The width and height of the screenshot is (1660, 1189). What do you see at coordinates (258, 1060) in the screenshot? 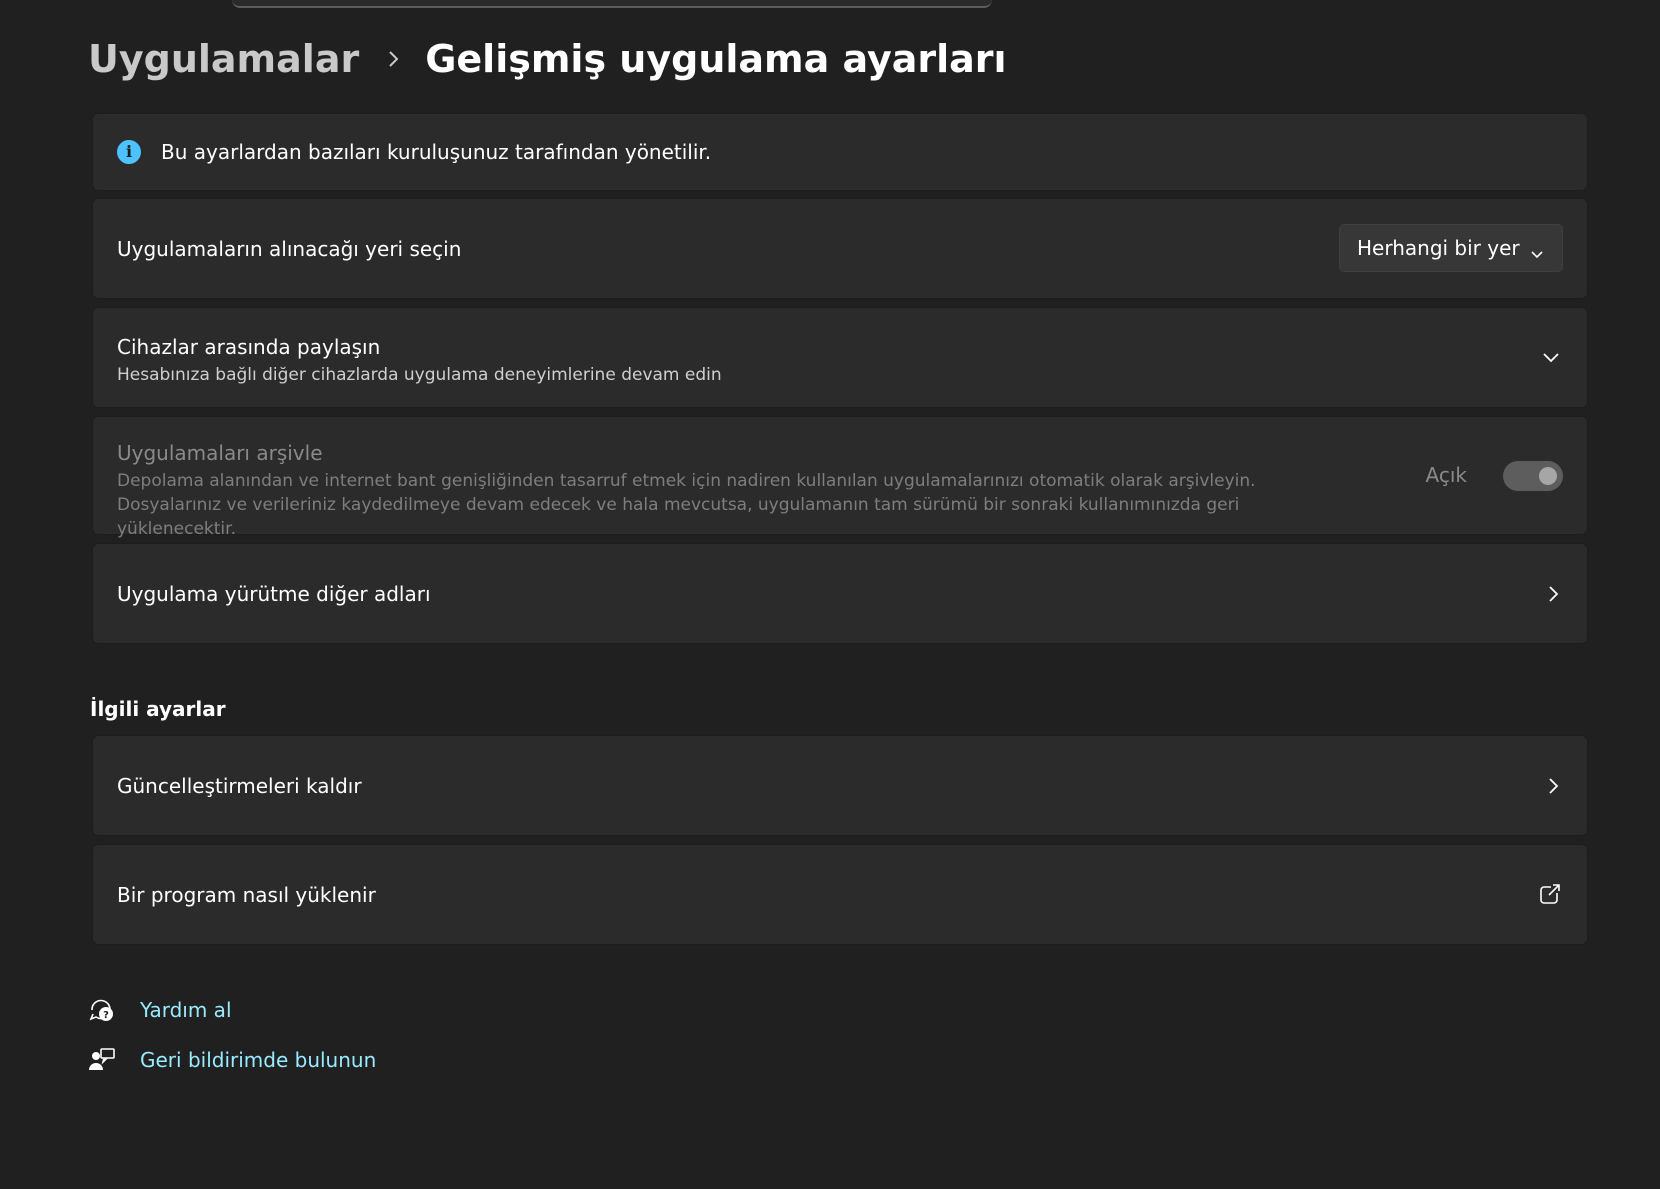
I see `feedback-label: Geri bildirimde bulunun` at bounding box center [258, 1060].